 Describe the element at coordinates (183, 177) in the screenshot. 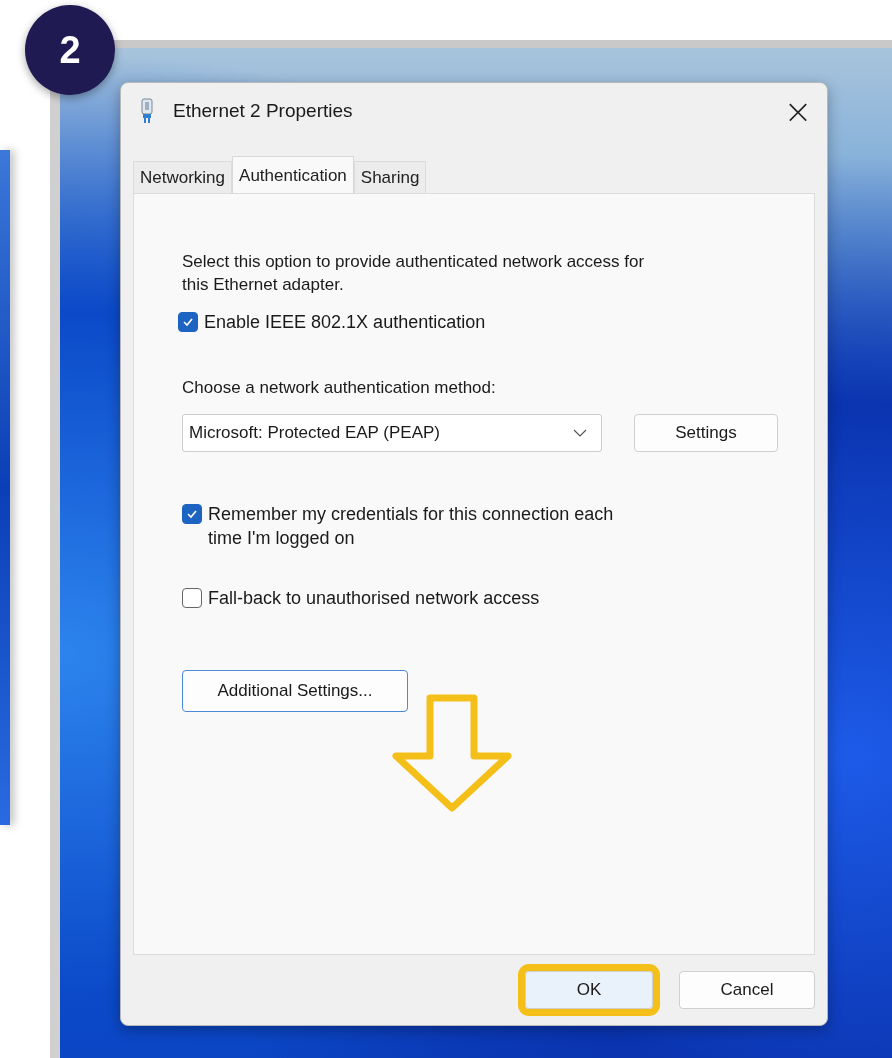

I see `tab: Networking` at that location.